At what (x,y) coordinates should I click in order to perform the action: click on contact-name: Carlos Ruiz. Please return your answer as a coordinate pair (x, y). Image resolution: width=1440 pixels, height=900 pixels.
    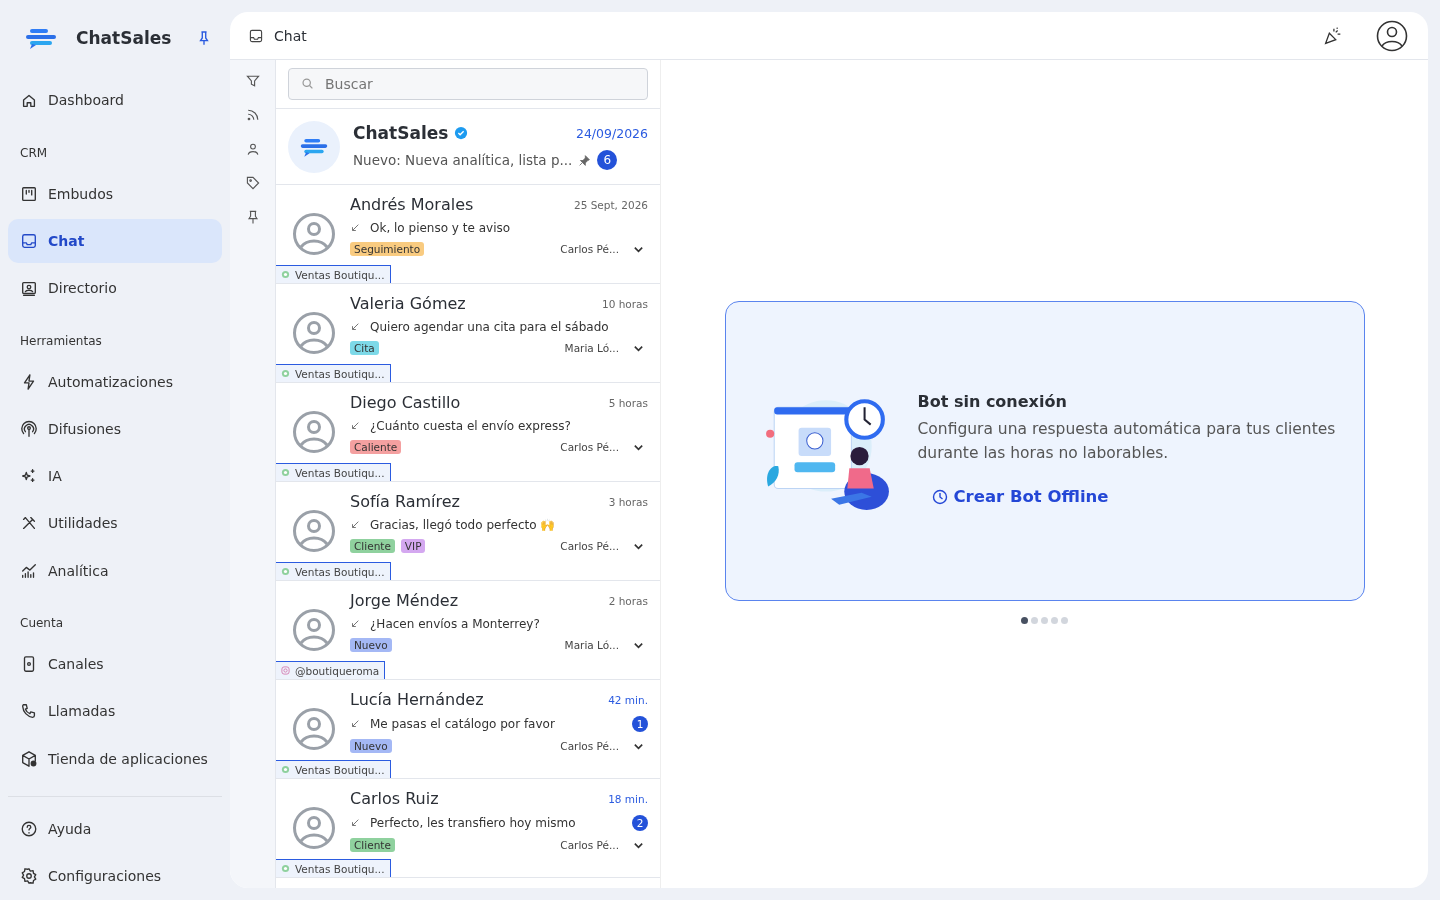
    Looking at the image, I should click on (394, 798).